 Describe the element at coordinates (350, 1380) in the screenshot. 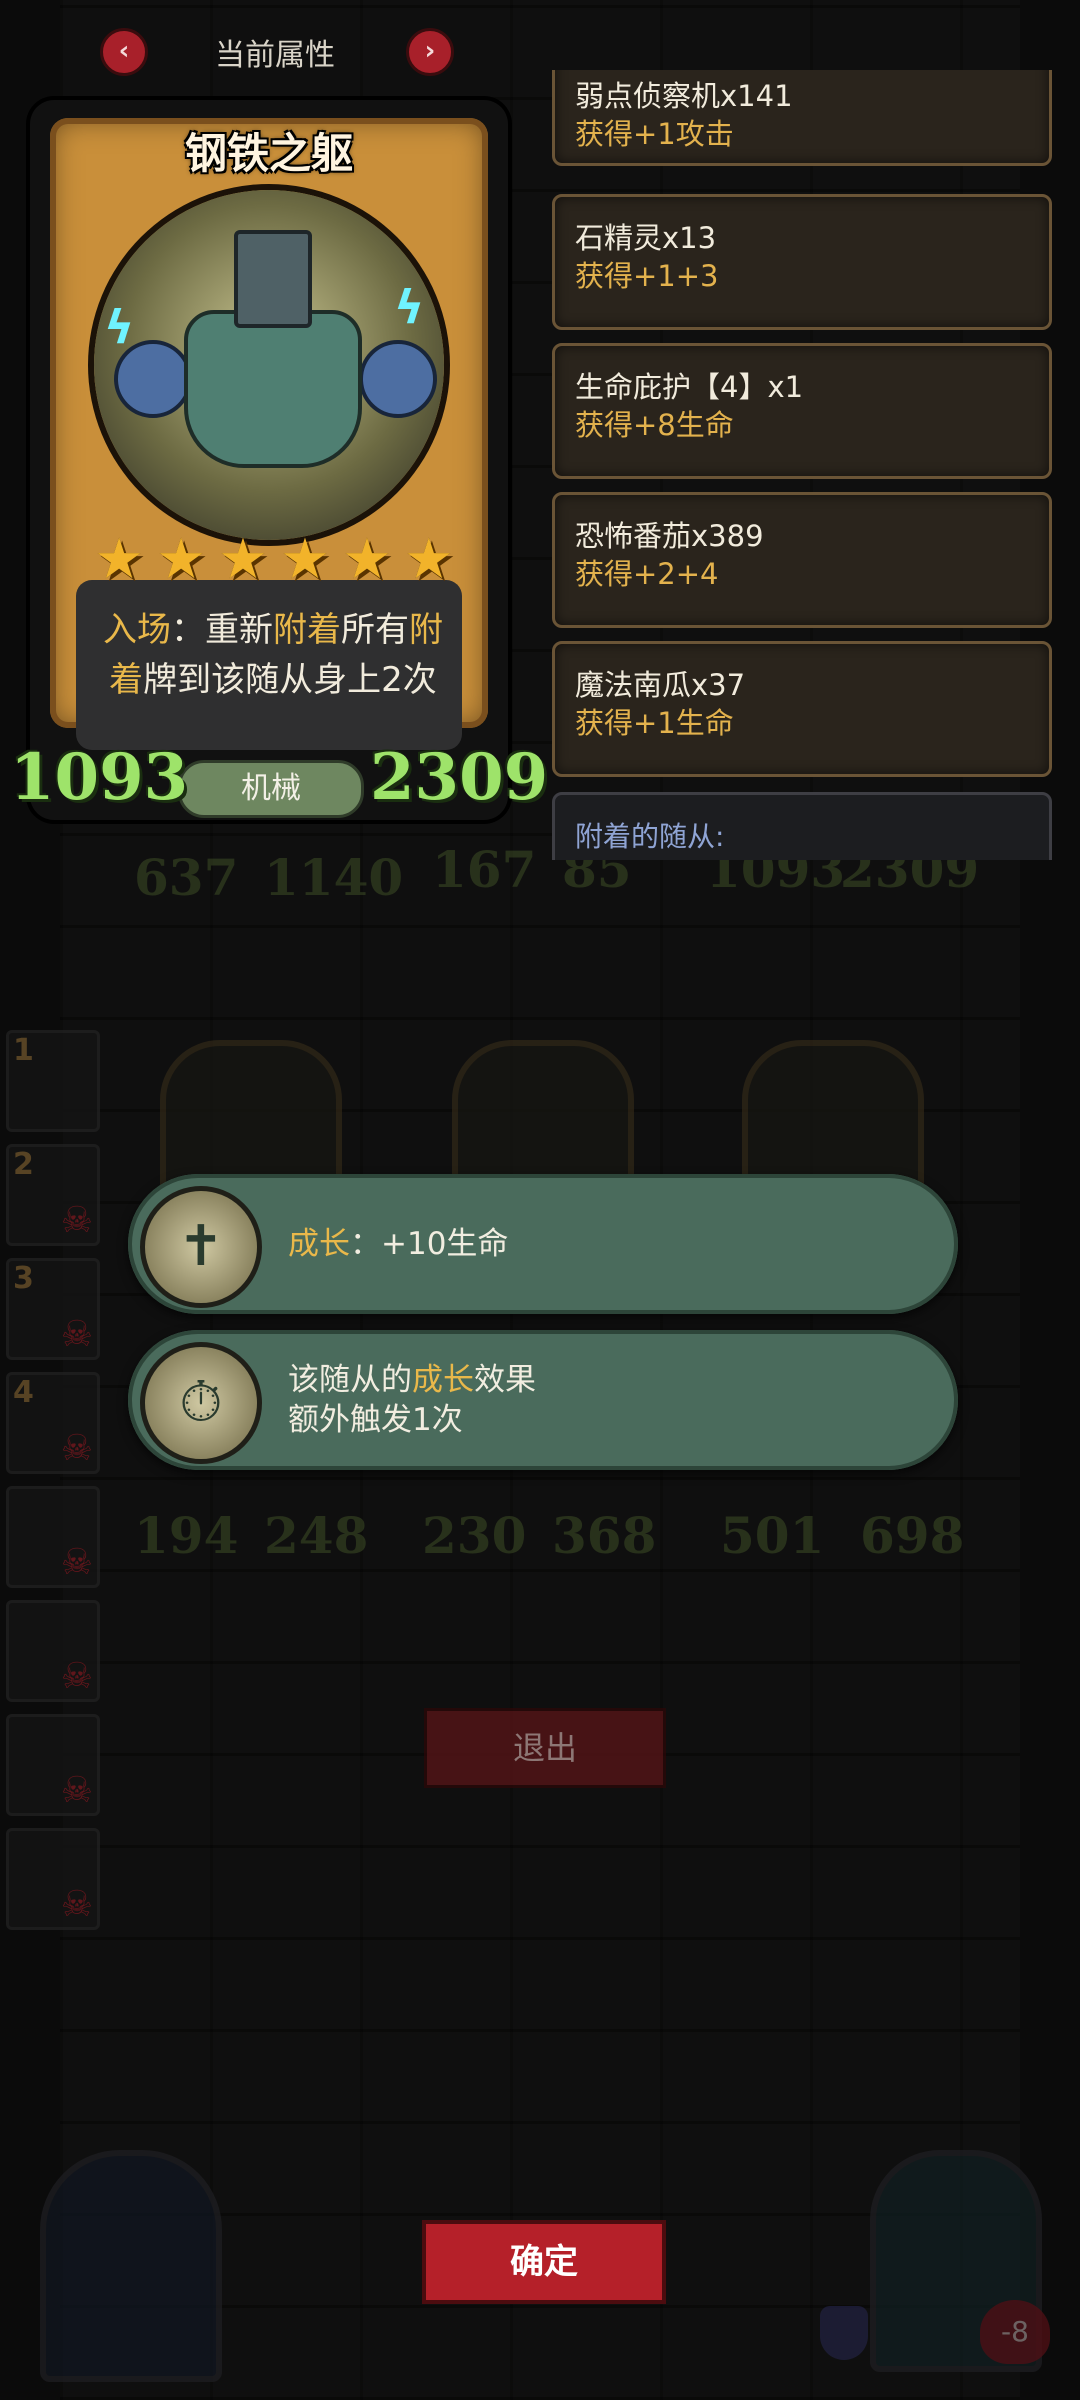

I see `banner-pre: 该随从的` at that location.